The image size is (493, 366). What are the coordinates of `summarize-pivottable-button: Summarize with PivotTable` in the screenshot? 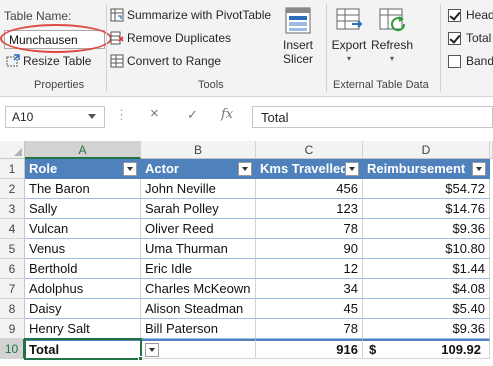 It's located at (190, 15).